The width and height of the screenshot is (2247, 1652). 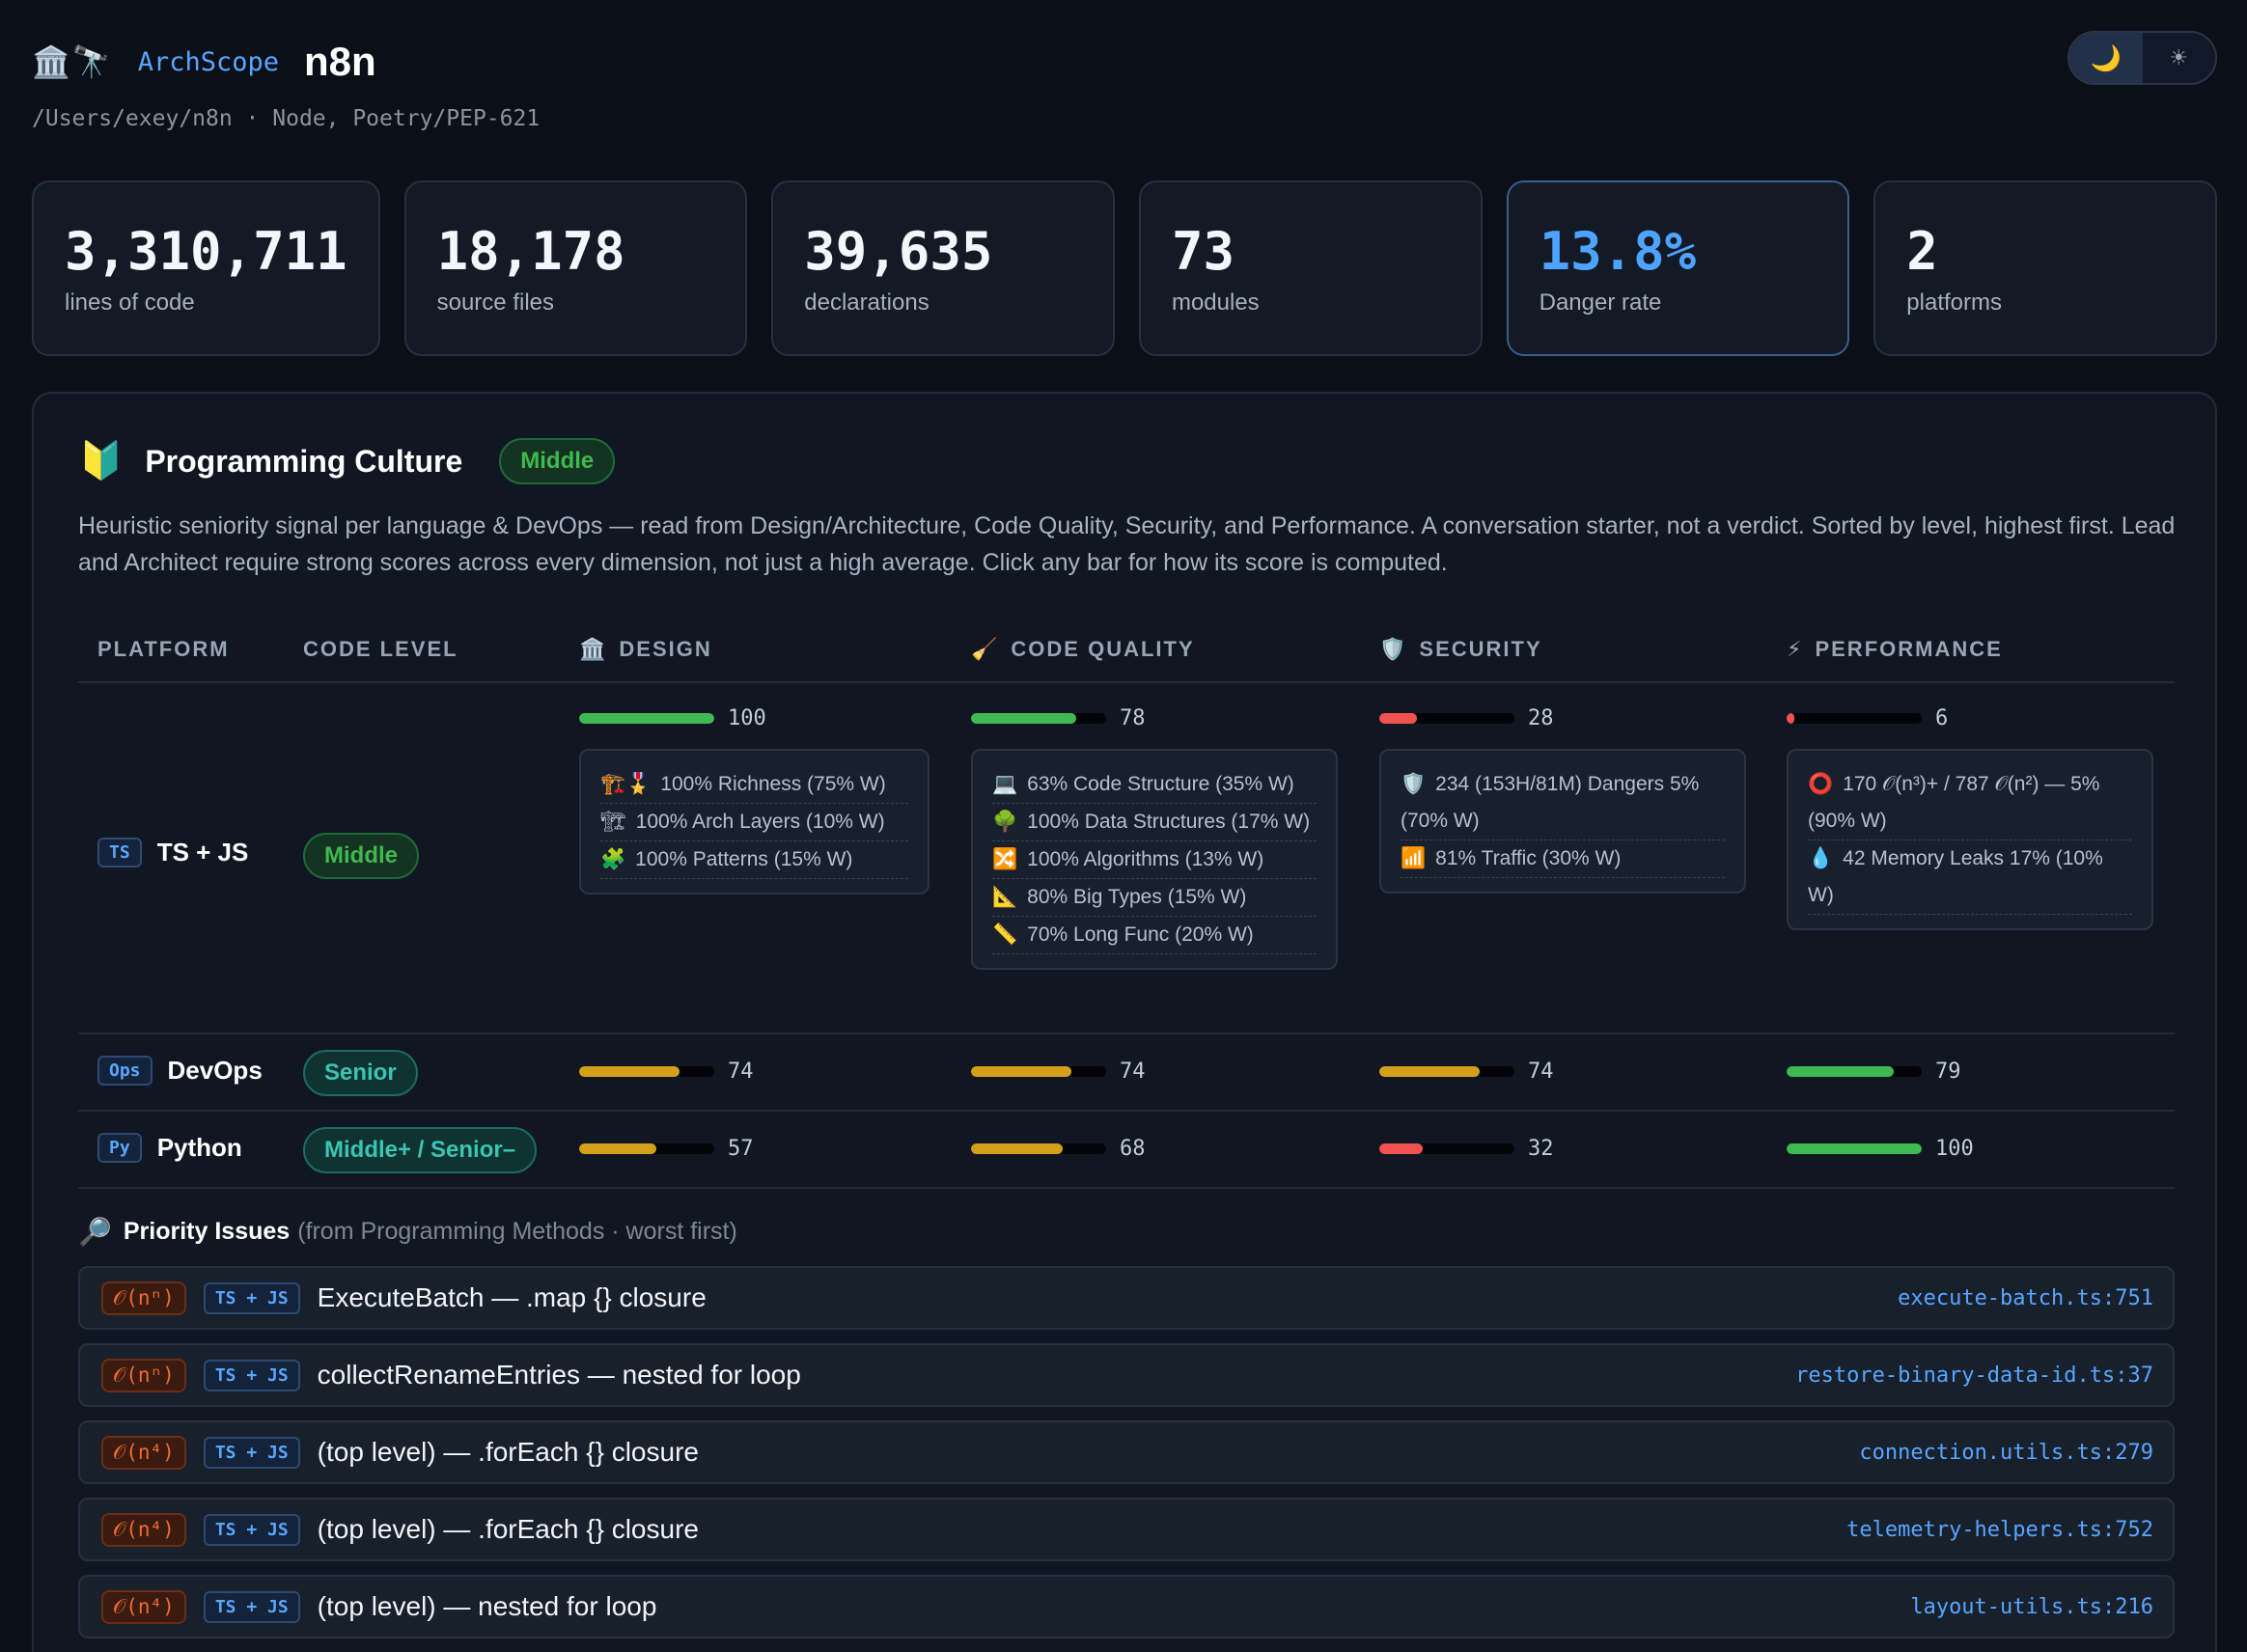 I want to click on performance-bar: 100, so click(x=1880, y=1149).